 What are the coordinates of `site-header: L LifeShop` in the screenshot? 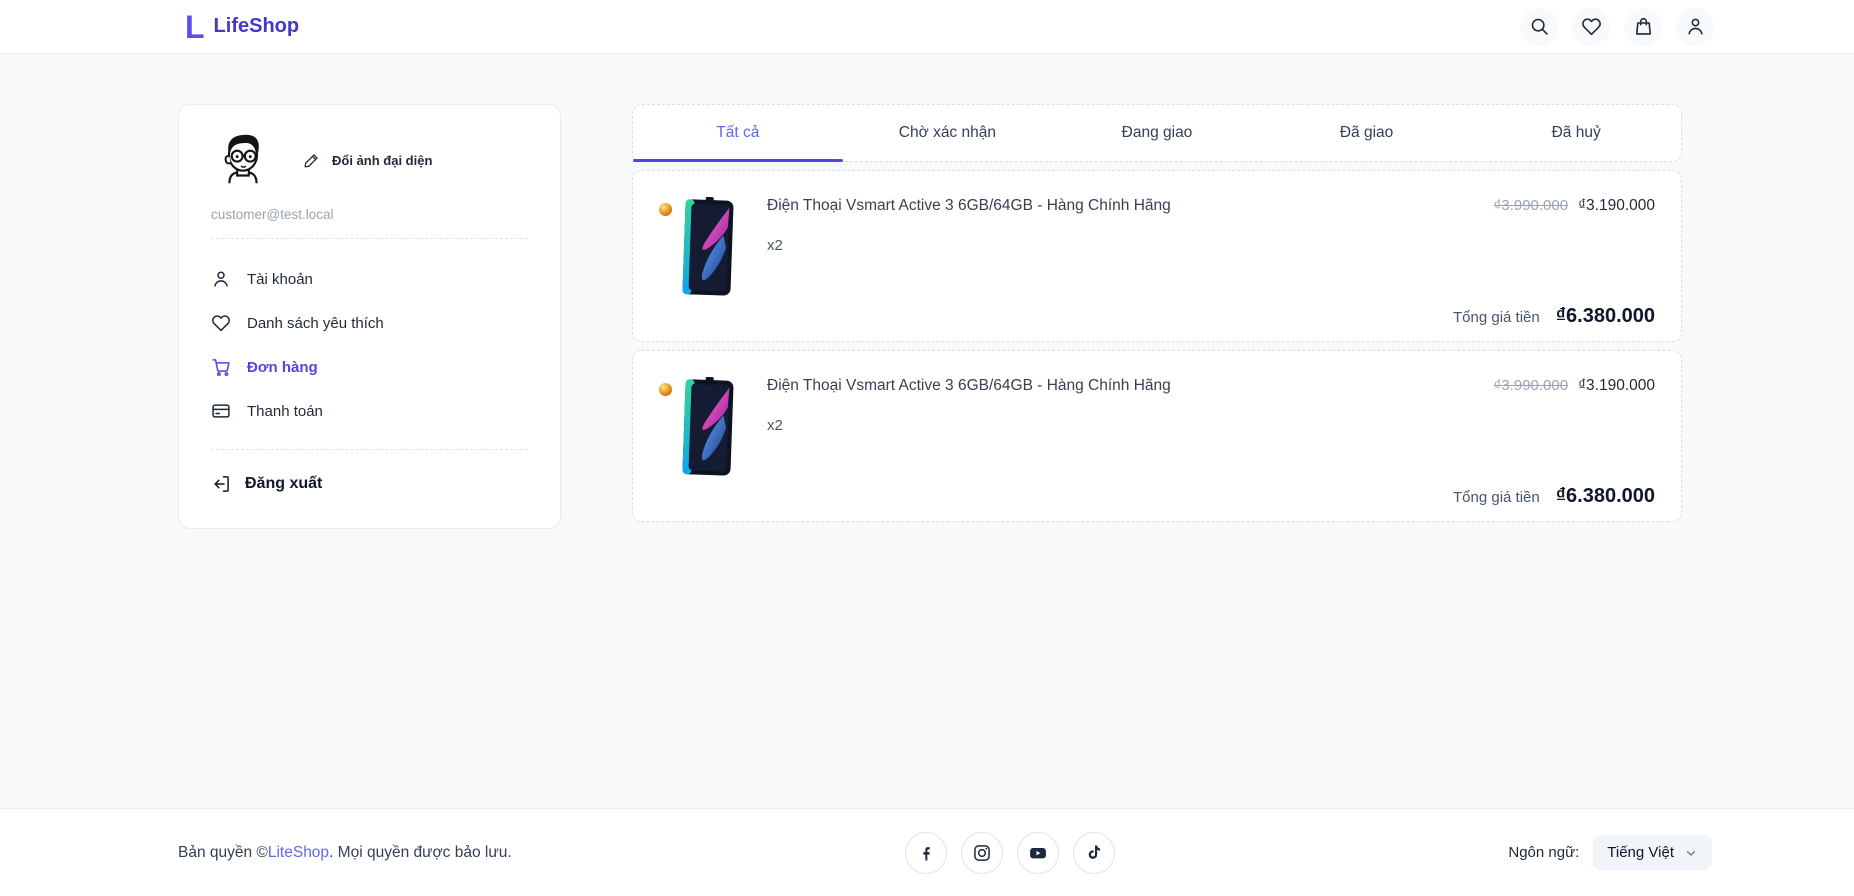 It's located at (927, 27).